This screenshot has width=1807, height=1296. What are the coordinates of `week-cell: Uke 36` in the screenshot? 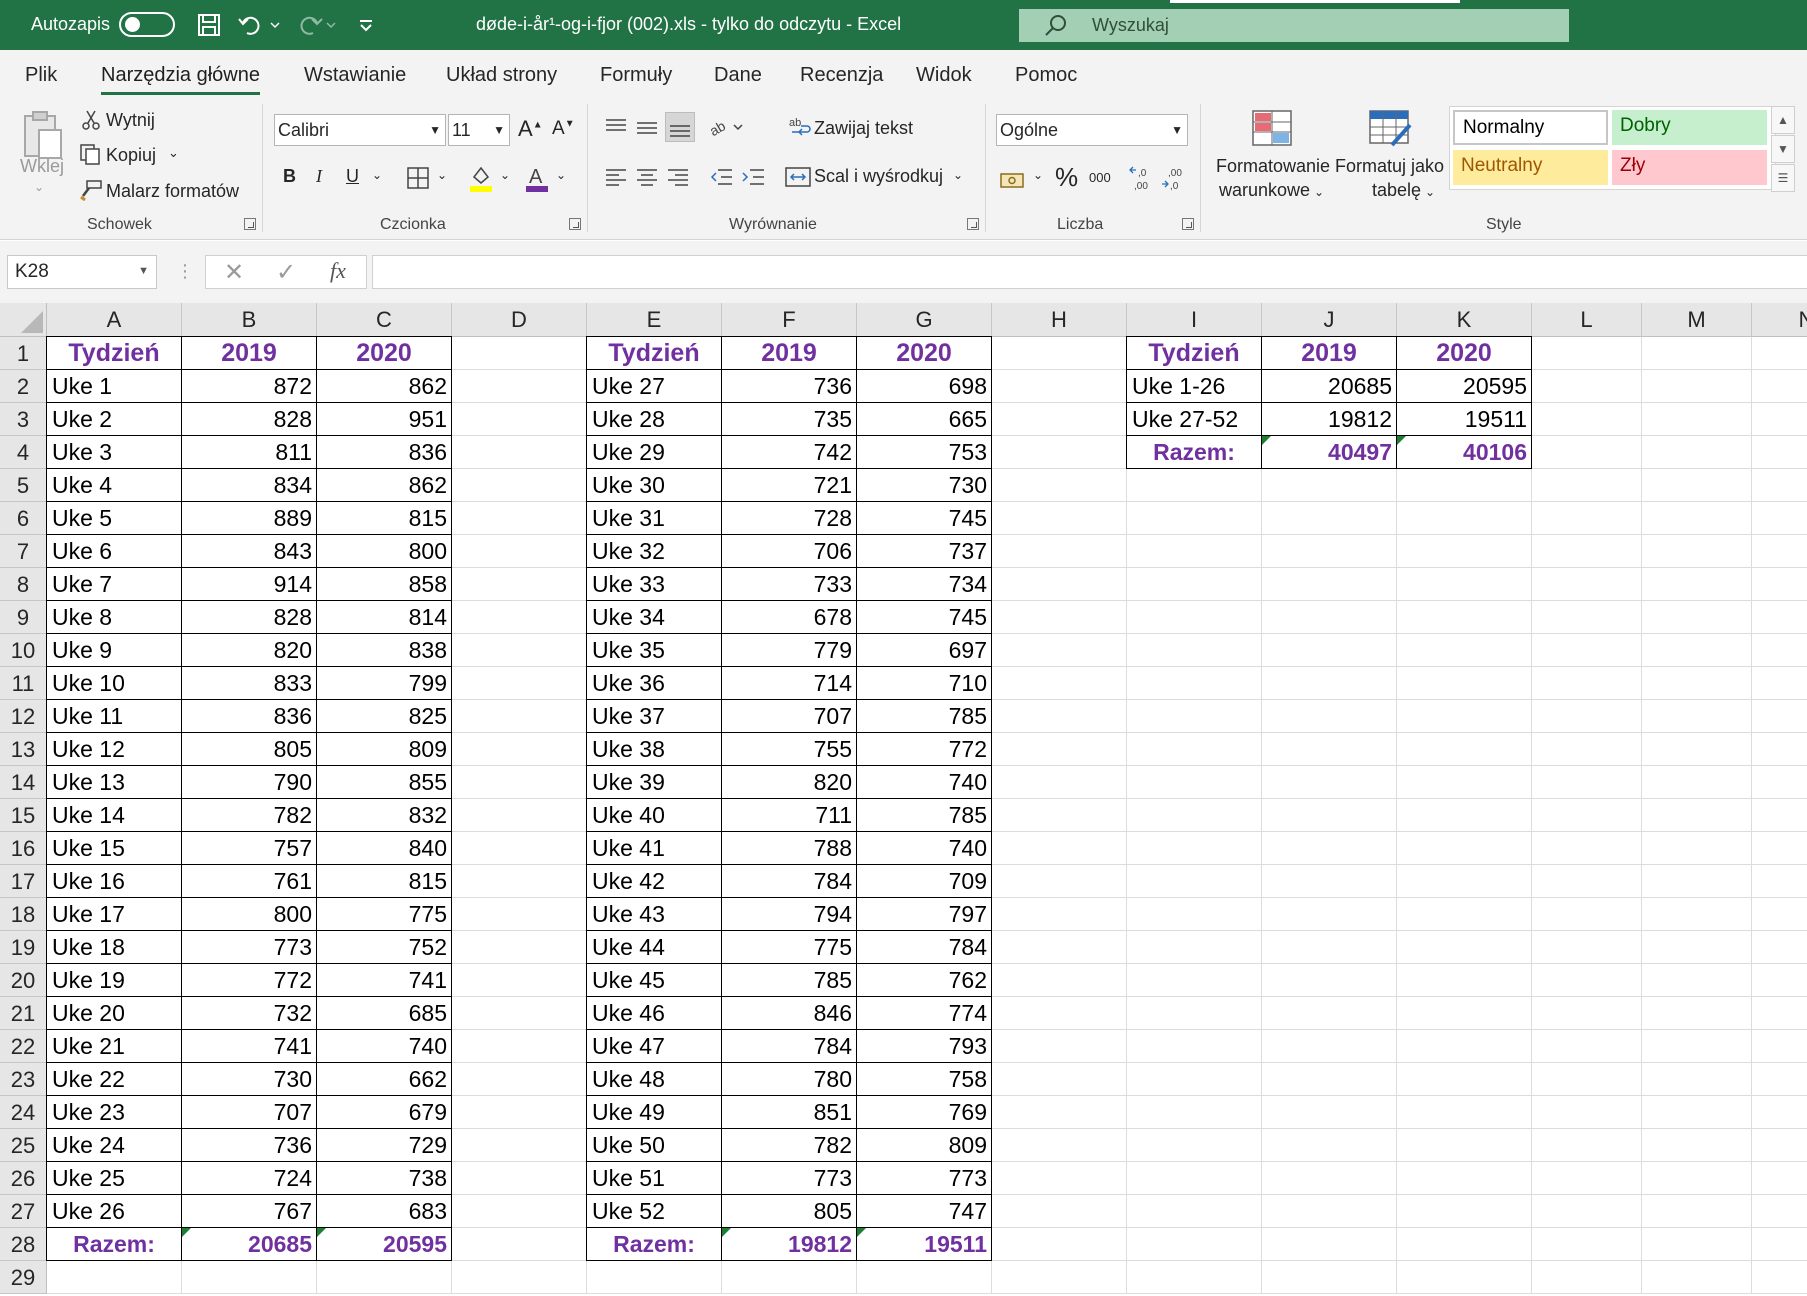 It's located at (654, 683).